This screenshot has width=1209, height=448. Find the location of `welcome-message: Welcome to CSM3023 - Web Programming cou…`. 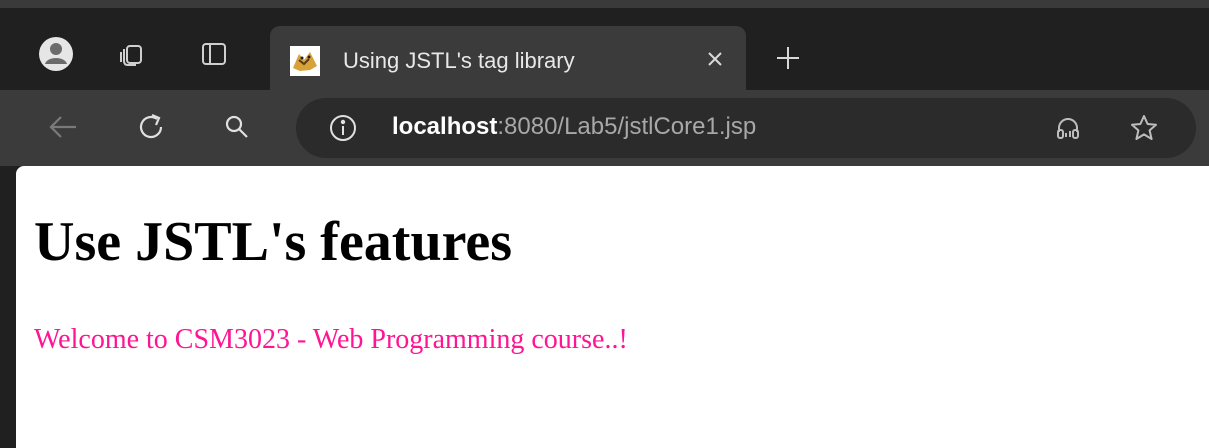

welcome-message: Welcome to CSM3023 - Web Programming cou… is located at coordinates (331, 339).